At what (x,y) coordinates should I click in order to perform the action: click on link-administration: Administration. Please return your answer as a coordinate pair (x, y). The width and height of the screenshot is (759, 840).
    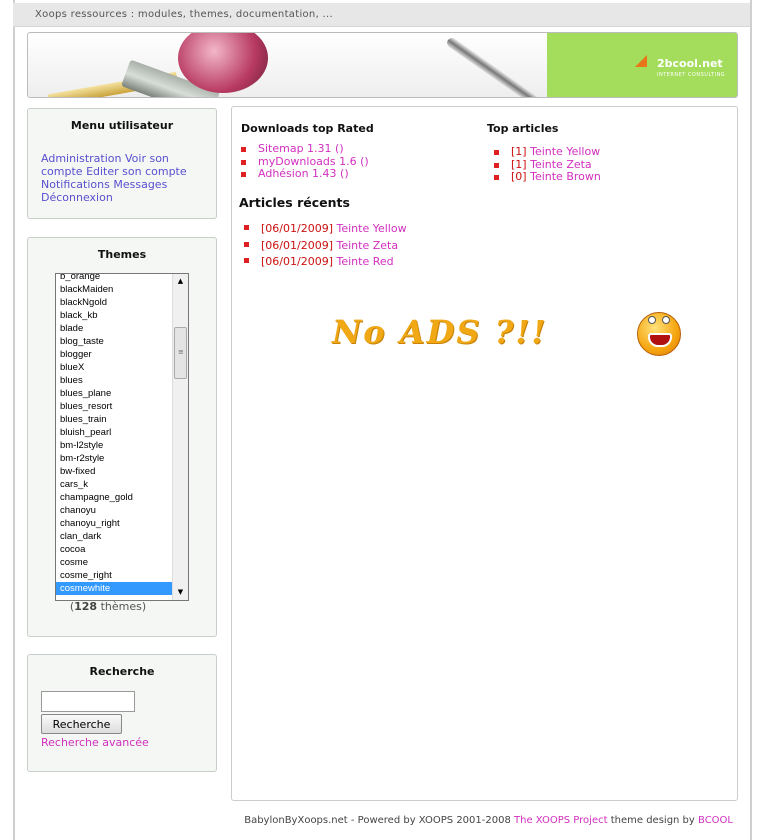
    Looking at the image, I should click on (81, 158).